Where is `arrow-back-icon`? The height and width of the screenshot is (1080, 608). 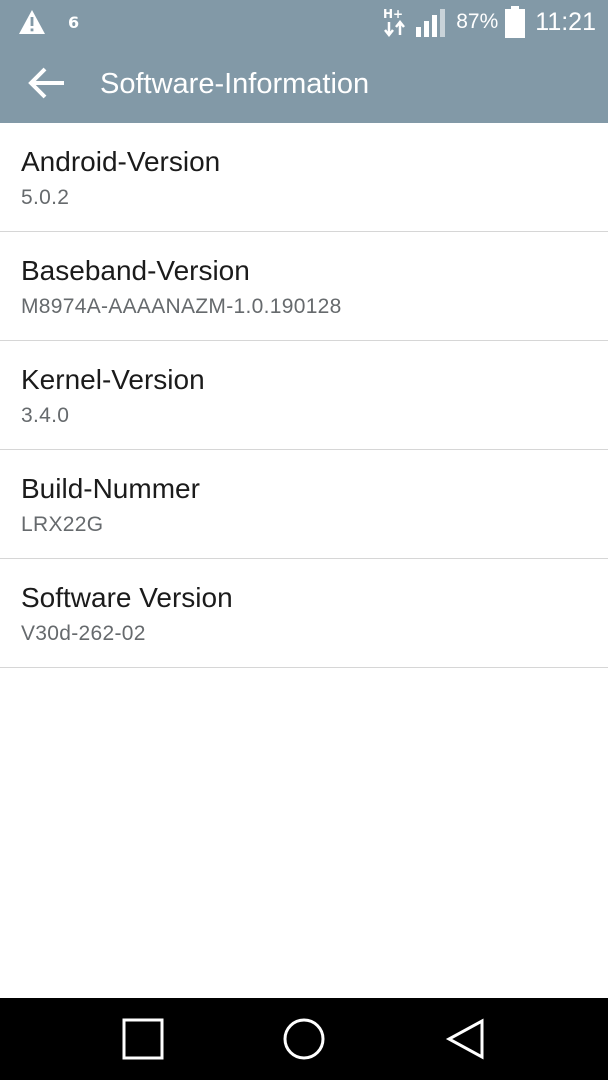 arrow-back-icon is located at coordinates (46, 83).